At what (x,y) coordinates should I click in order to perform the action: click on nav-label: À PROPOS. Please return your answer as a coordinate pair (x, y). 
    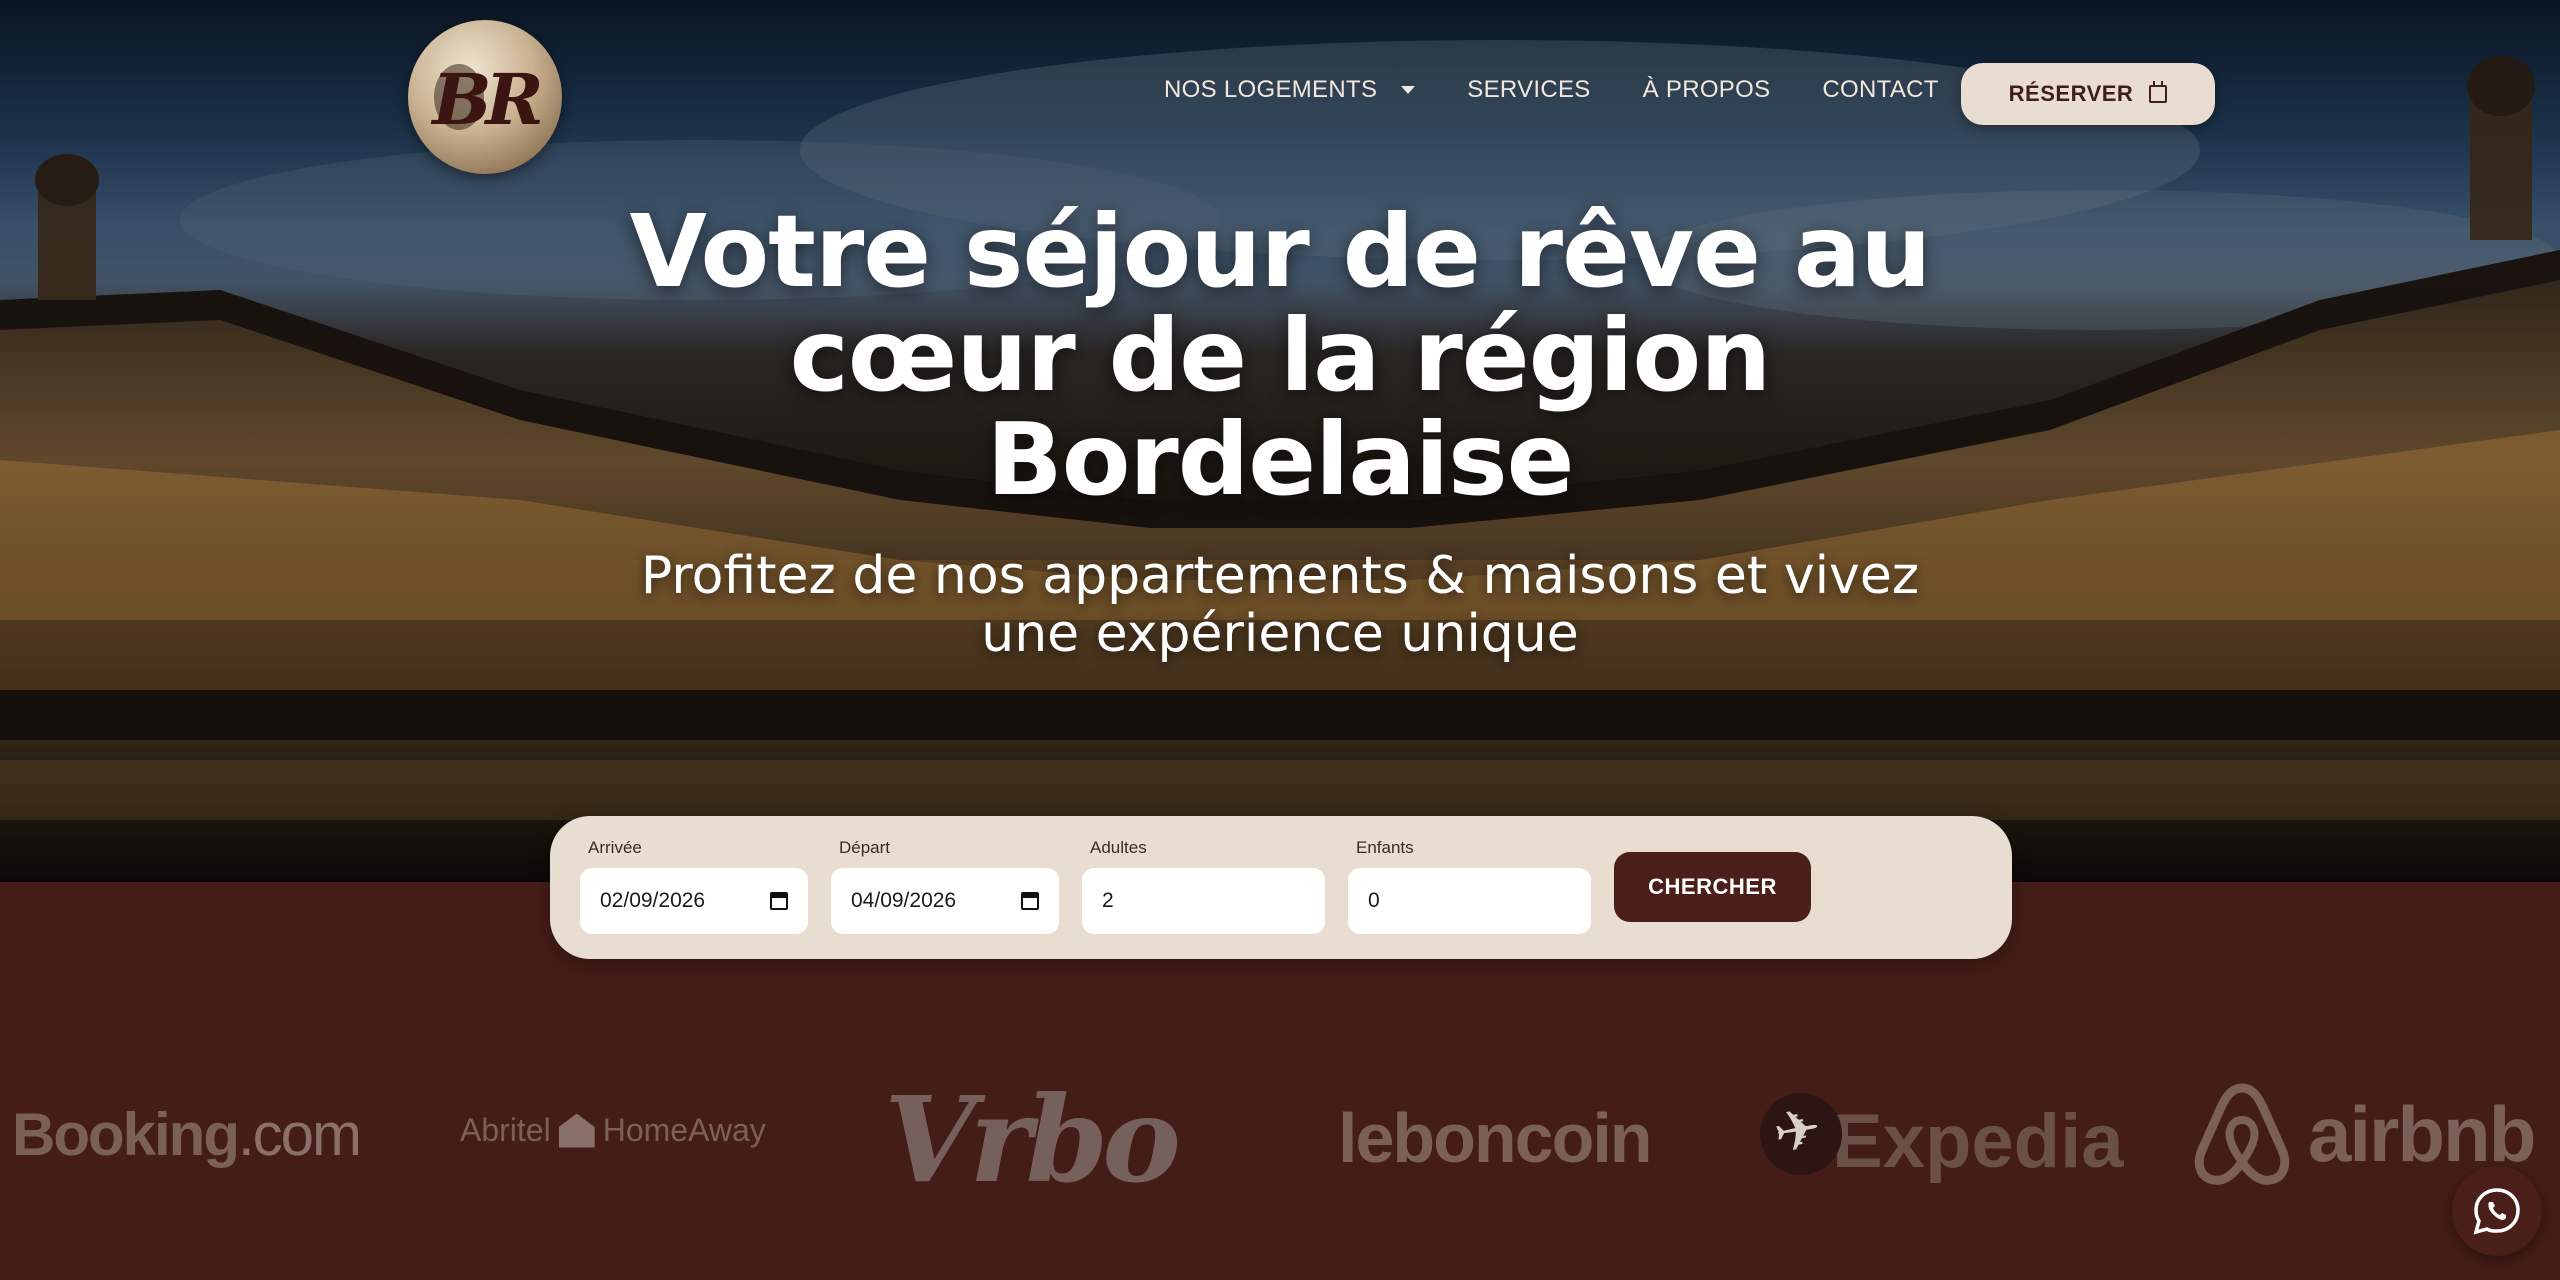
    Looking at the image, I should click on (1706, 89).